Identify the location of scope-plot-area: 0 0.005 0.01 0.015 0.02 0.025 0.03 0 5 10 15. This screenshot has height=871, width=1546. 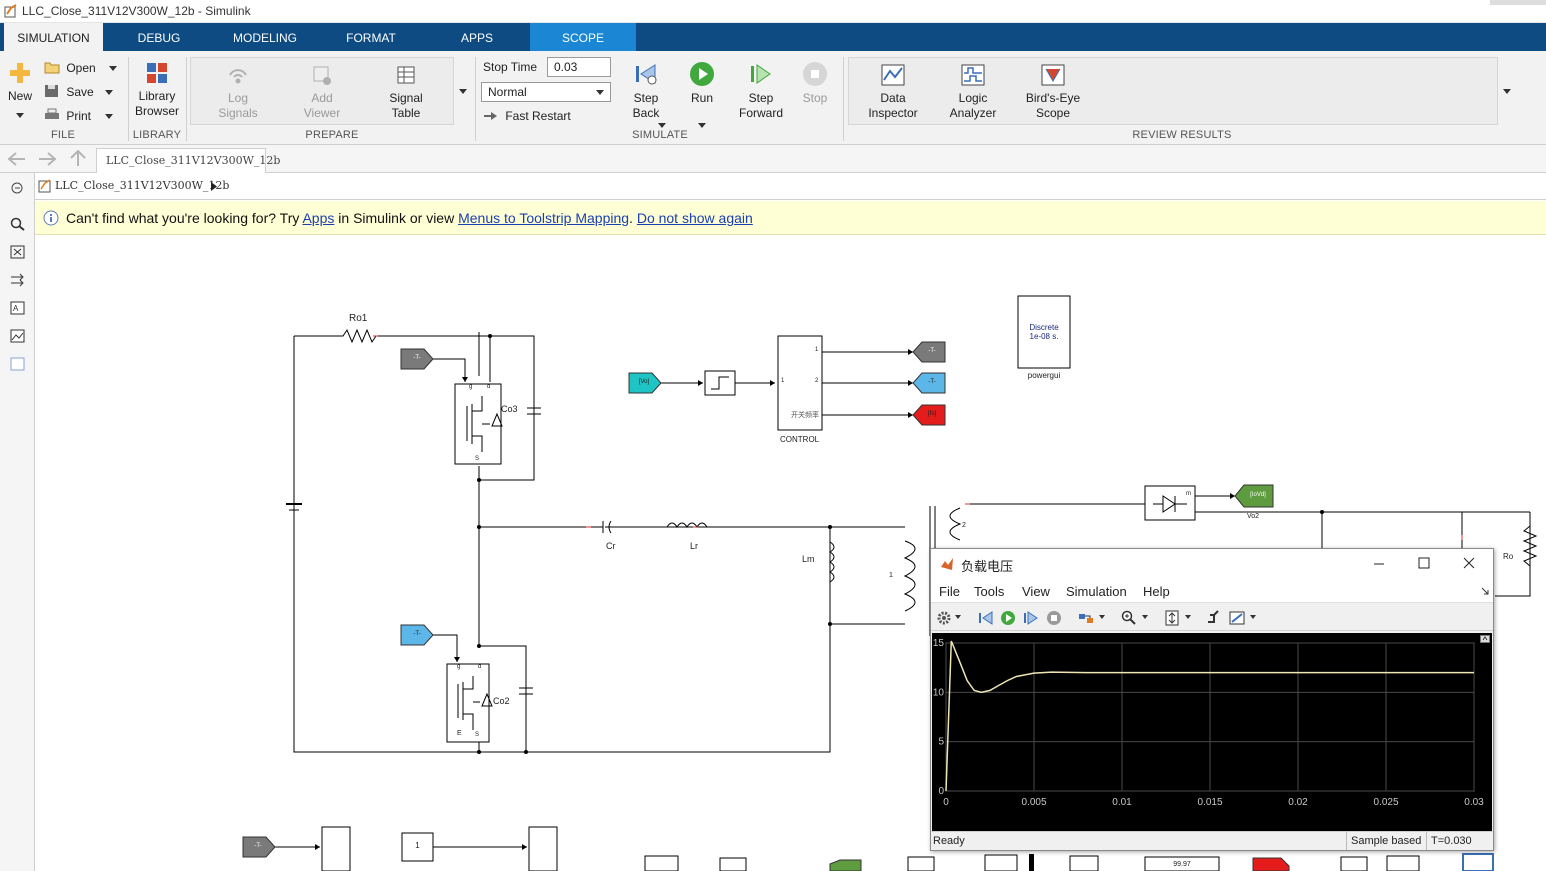
(1212, 732).